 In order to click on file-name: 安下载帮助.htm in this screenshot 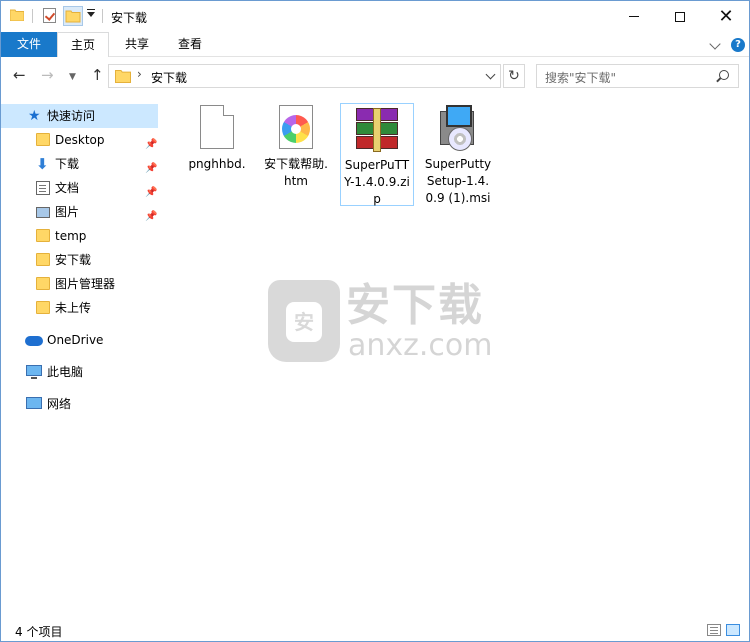, I will do `click(296, 172)`.